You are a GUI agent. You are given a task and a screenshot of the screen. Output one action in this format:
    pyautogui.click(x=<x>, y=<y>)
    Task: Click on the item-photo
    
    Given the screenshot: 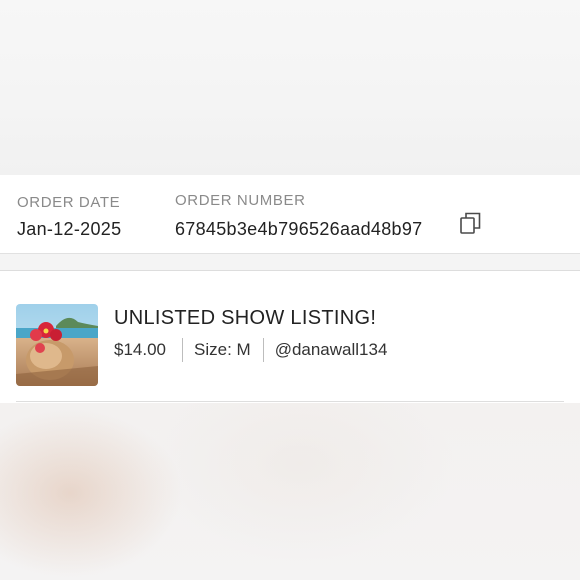 What is the action you would take?
    pyautogui.click(x=57, y=345)
    